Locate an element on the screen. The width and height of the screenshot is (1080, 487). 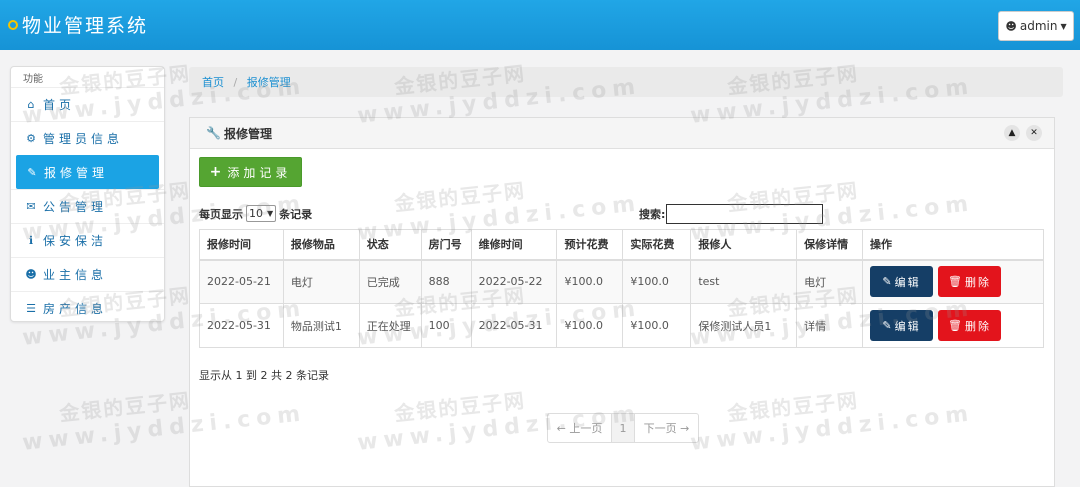
table-cell: 100 is located at coordinates (446, 325).